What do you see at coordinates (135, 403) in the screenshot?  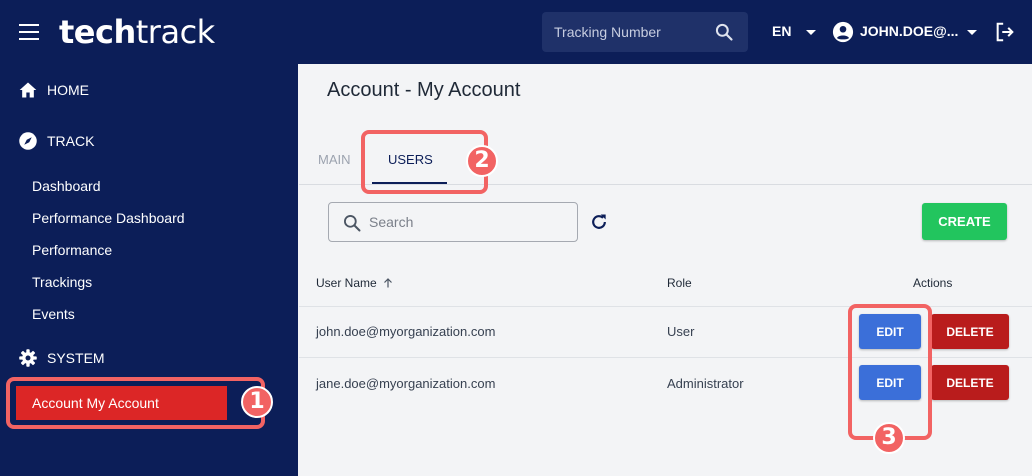 I see `callout-highlight-account` at bounding box center [135, 403].